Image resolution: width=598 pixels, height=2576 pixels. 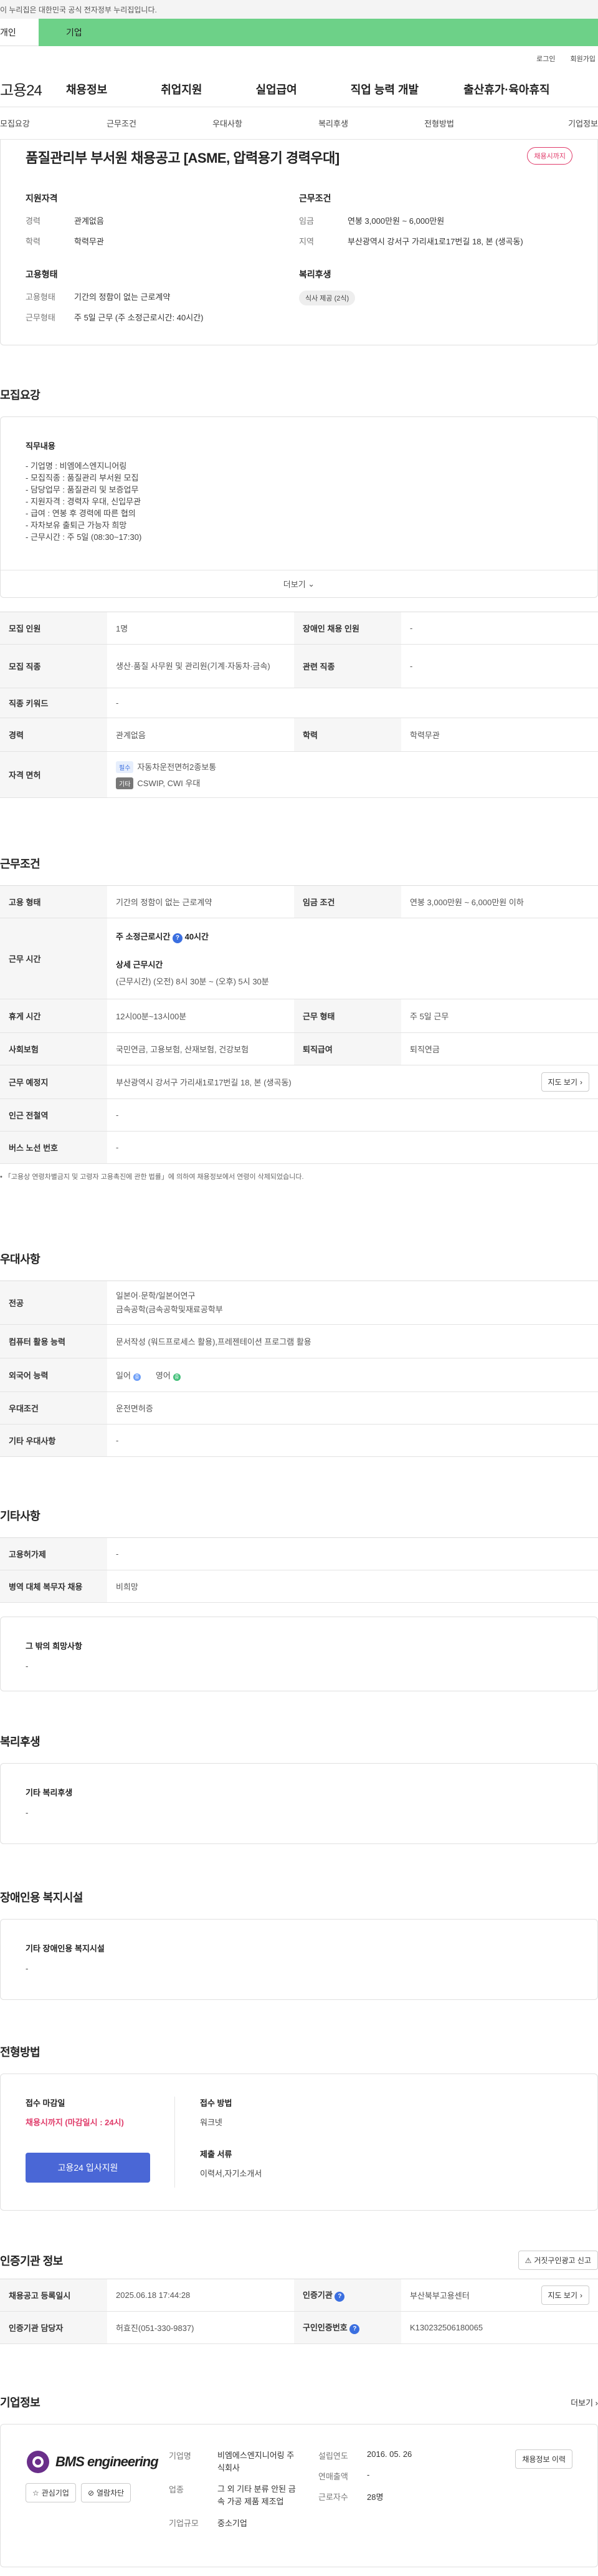 What do you see at coordinates (227, 123) in the screenshot?
I see `subnav-pref: 우대사항` at bounding box center [227, 123].